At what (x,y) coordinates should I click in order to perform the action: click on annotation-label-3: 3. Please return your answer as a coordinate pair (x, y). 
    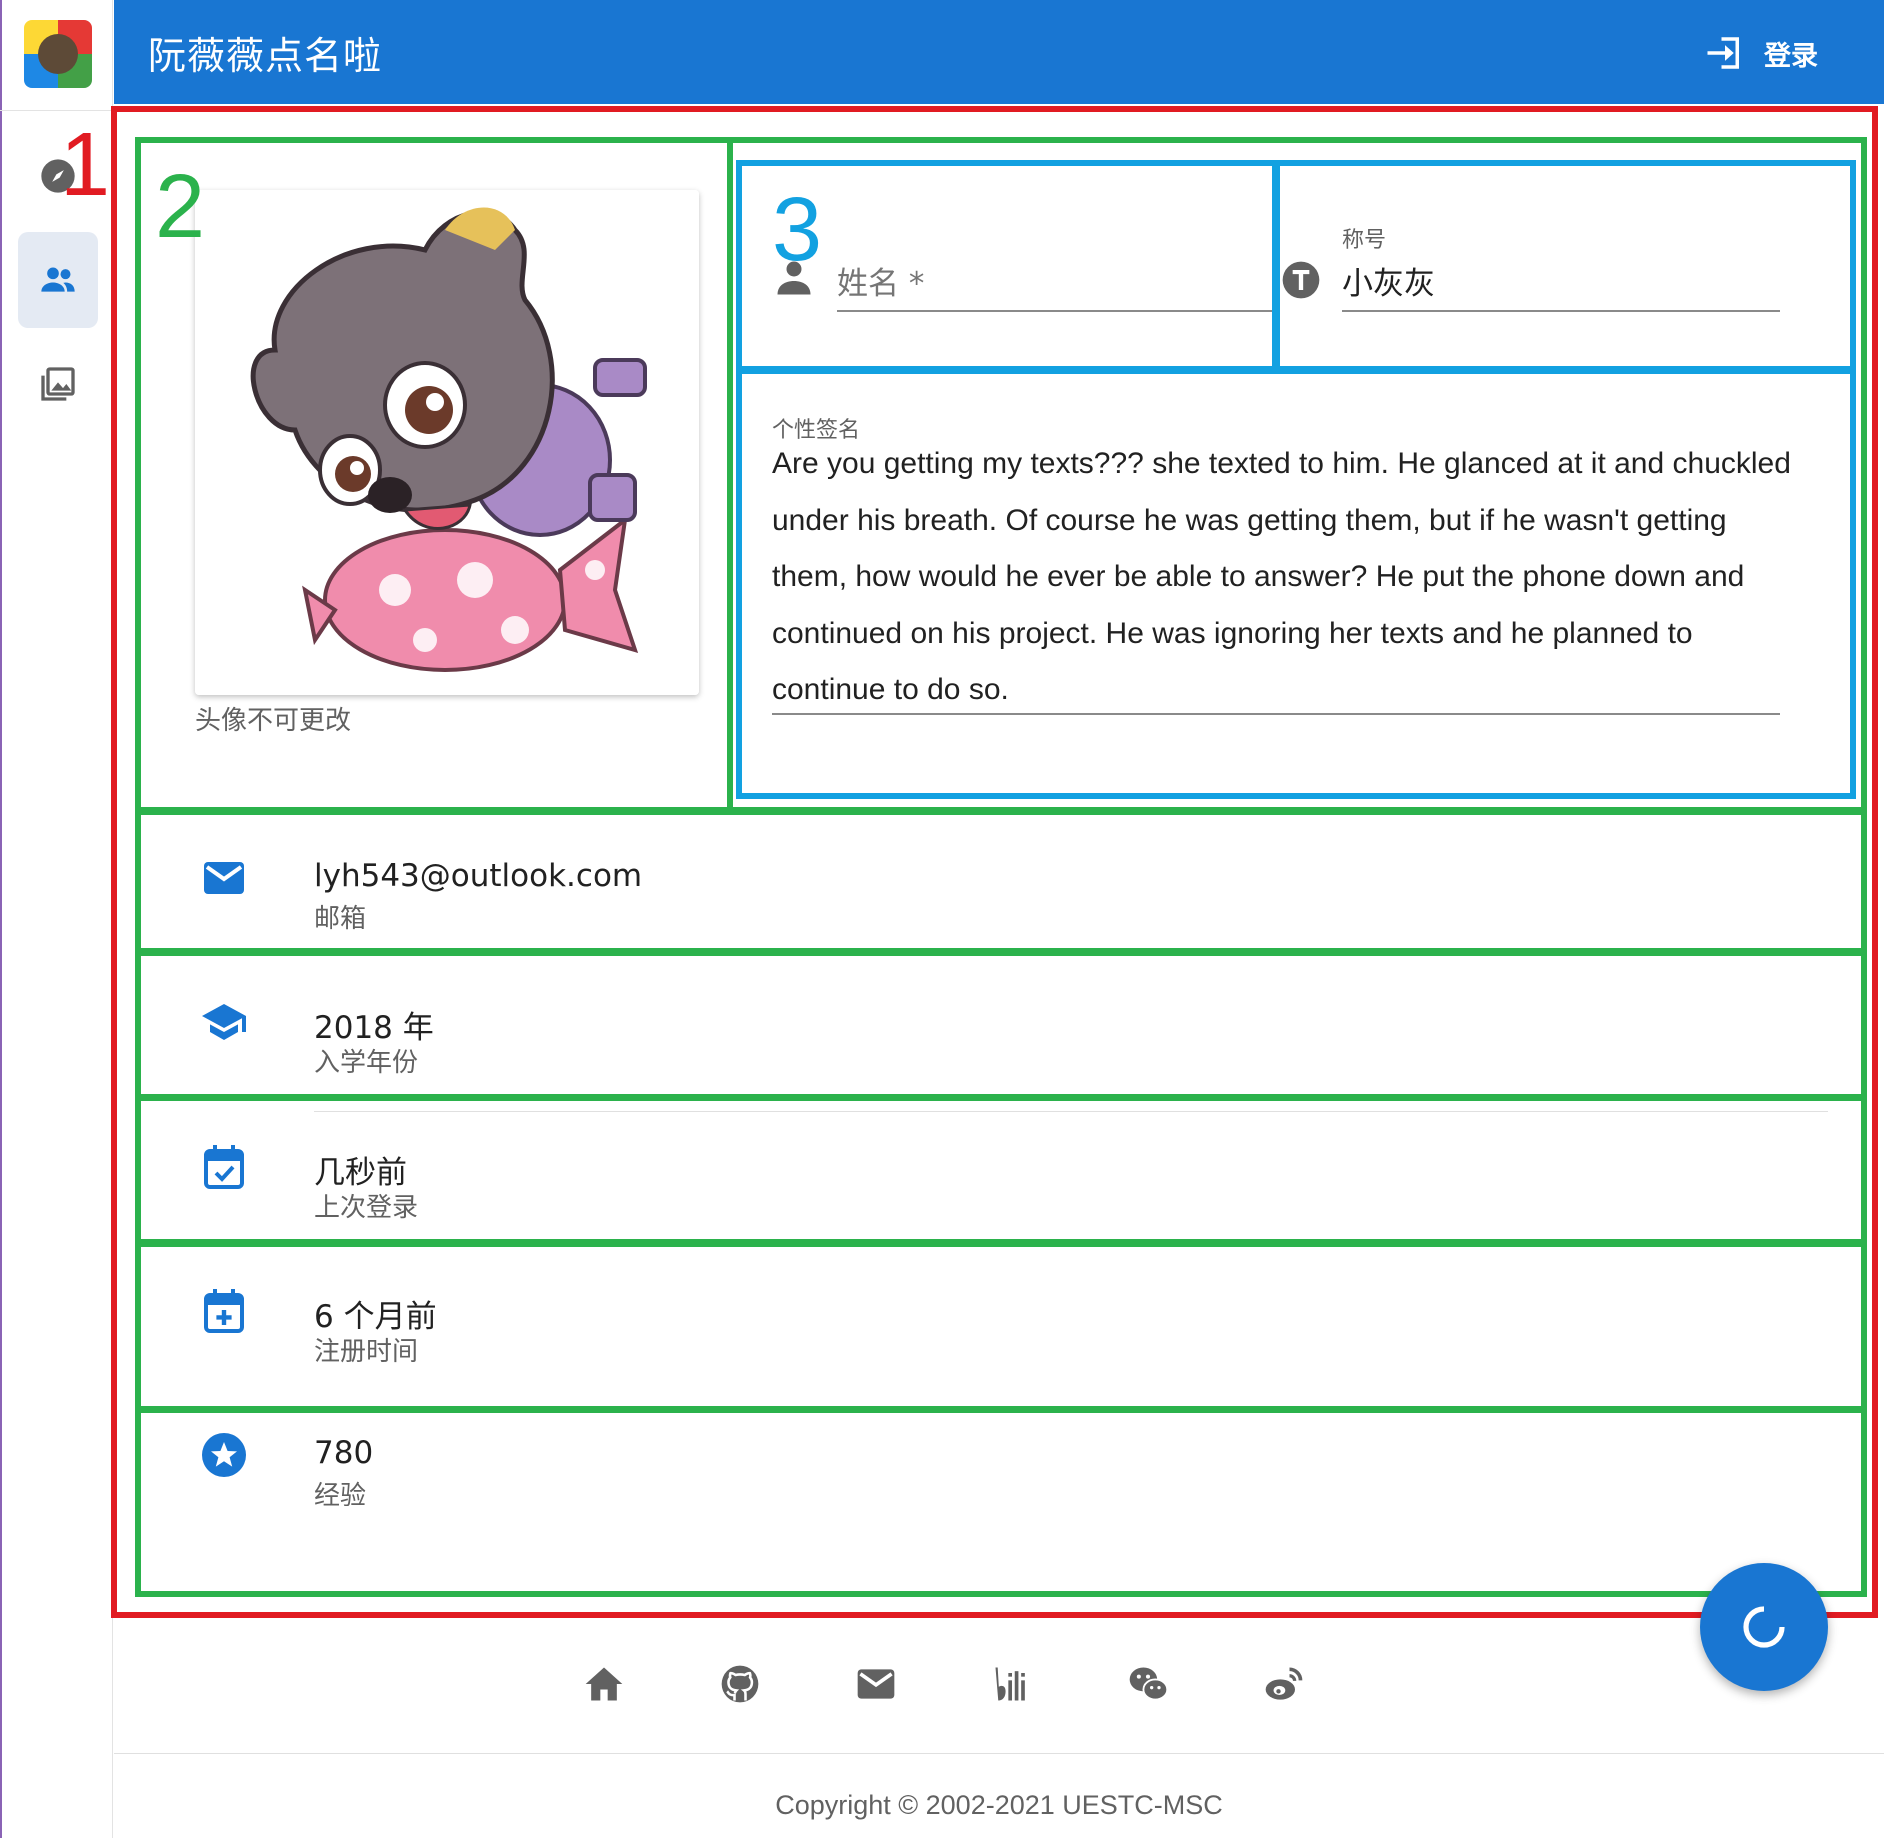
    Looking at the image, I should click on (797, 230).